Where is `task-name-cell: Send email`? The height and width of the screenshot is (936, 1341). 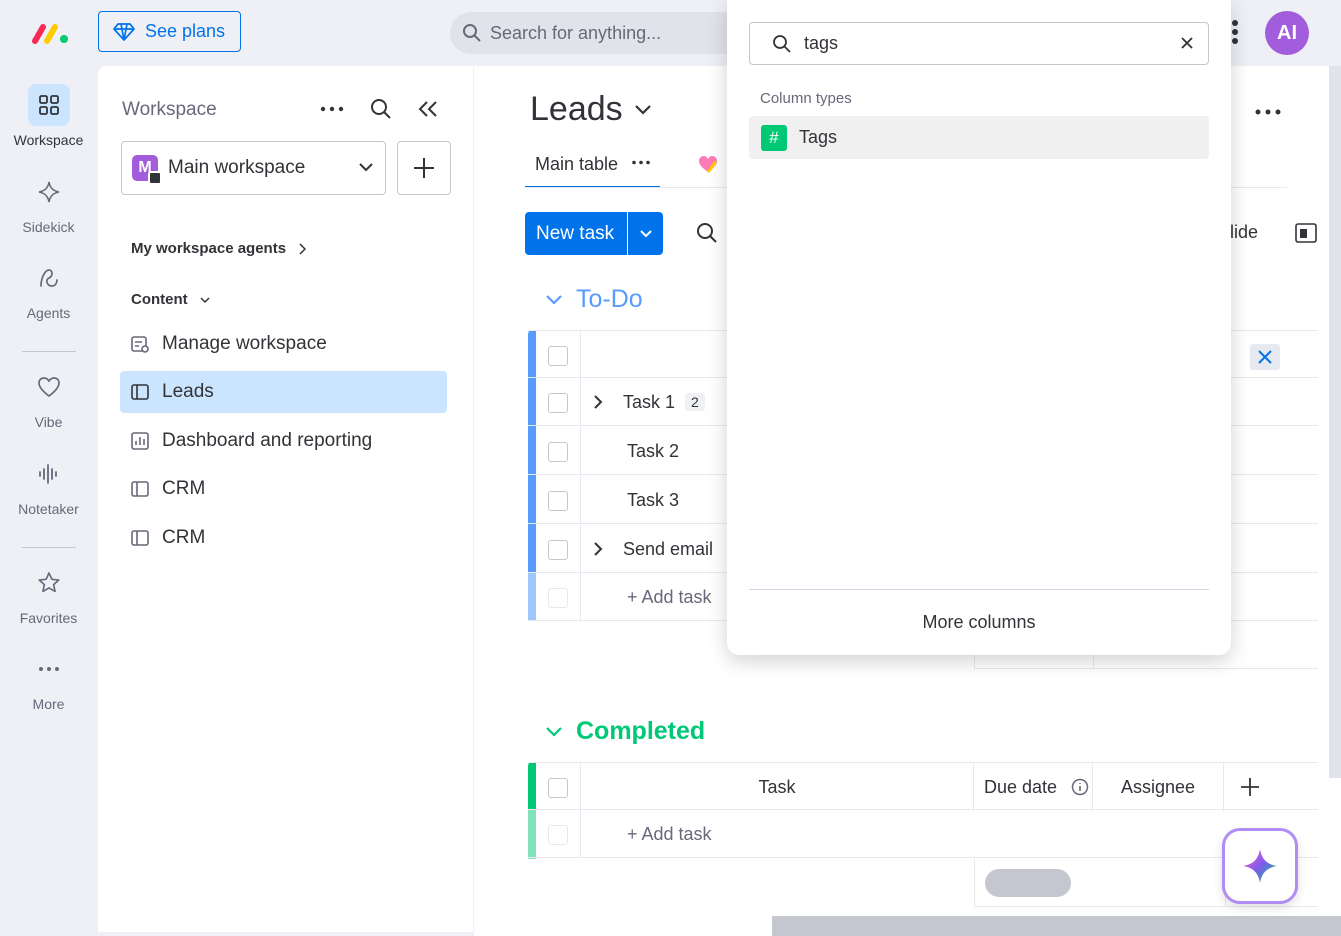
task-name-cell: Send email is located at coordinates (646, 549).